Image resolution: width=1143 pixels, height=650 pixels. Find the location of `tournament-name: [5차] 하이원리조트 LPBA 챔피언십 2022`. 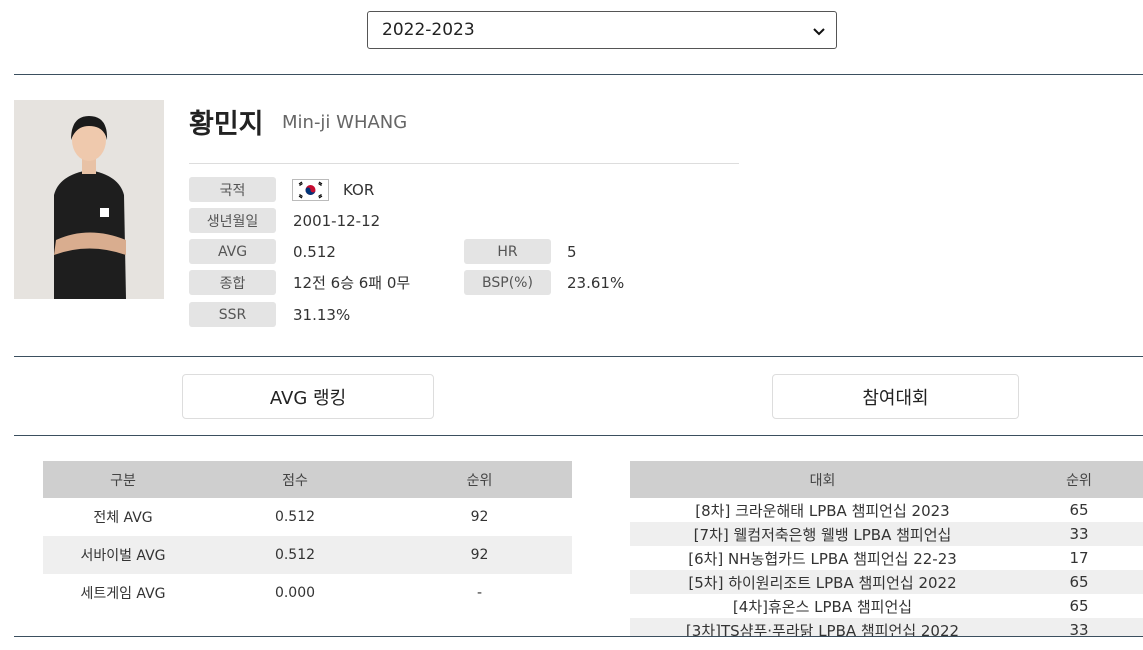

tournament-name: [5차] 하이원리조트 LPBA 챔피언십 2022 is located at coordinates (822, 582).